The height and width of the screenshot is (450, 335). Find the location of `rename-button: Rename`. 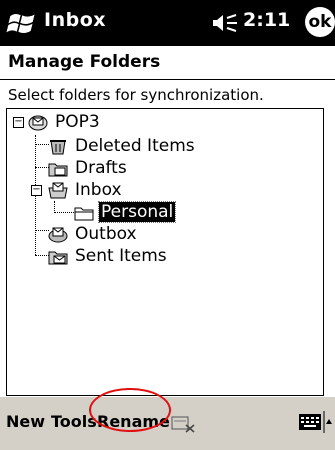

rename-button: Rename is located at coordinates (133, 421).